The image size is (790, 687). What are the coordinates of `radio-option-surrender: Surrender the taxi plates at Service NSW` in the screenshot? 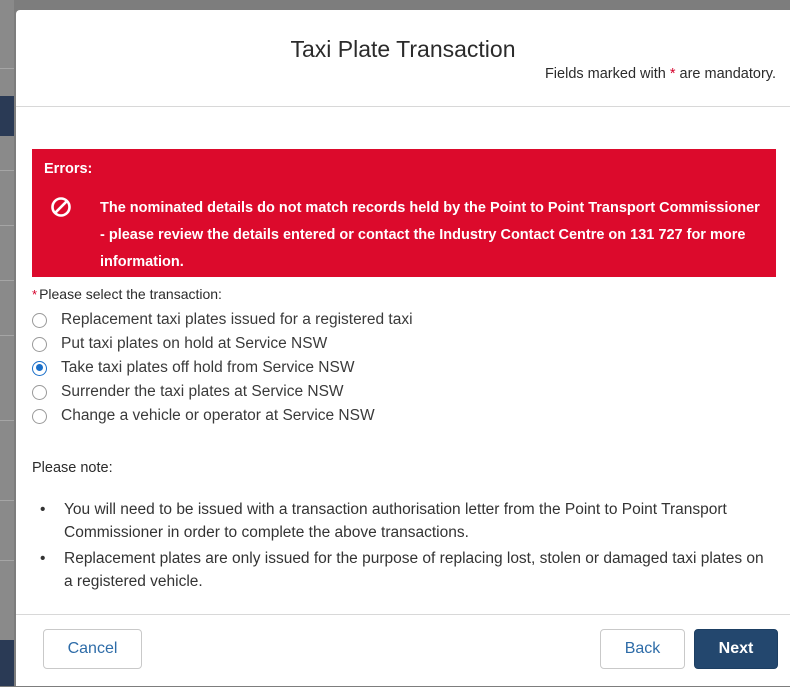 It's located at (222, 392).